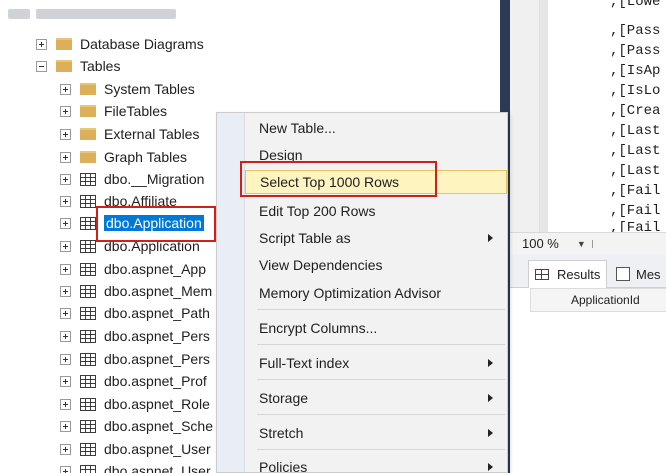 The height and width of the screenshot is (473, 666). What do you see at coordinates (579, 274) in the screenshot?
I see `tab-results-label: Results` at bounding box center [579, 274].